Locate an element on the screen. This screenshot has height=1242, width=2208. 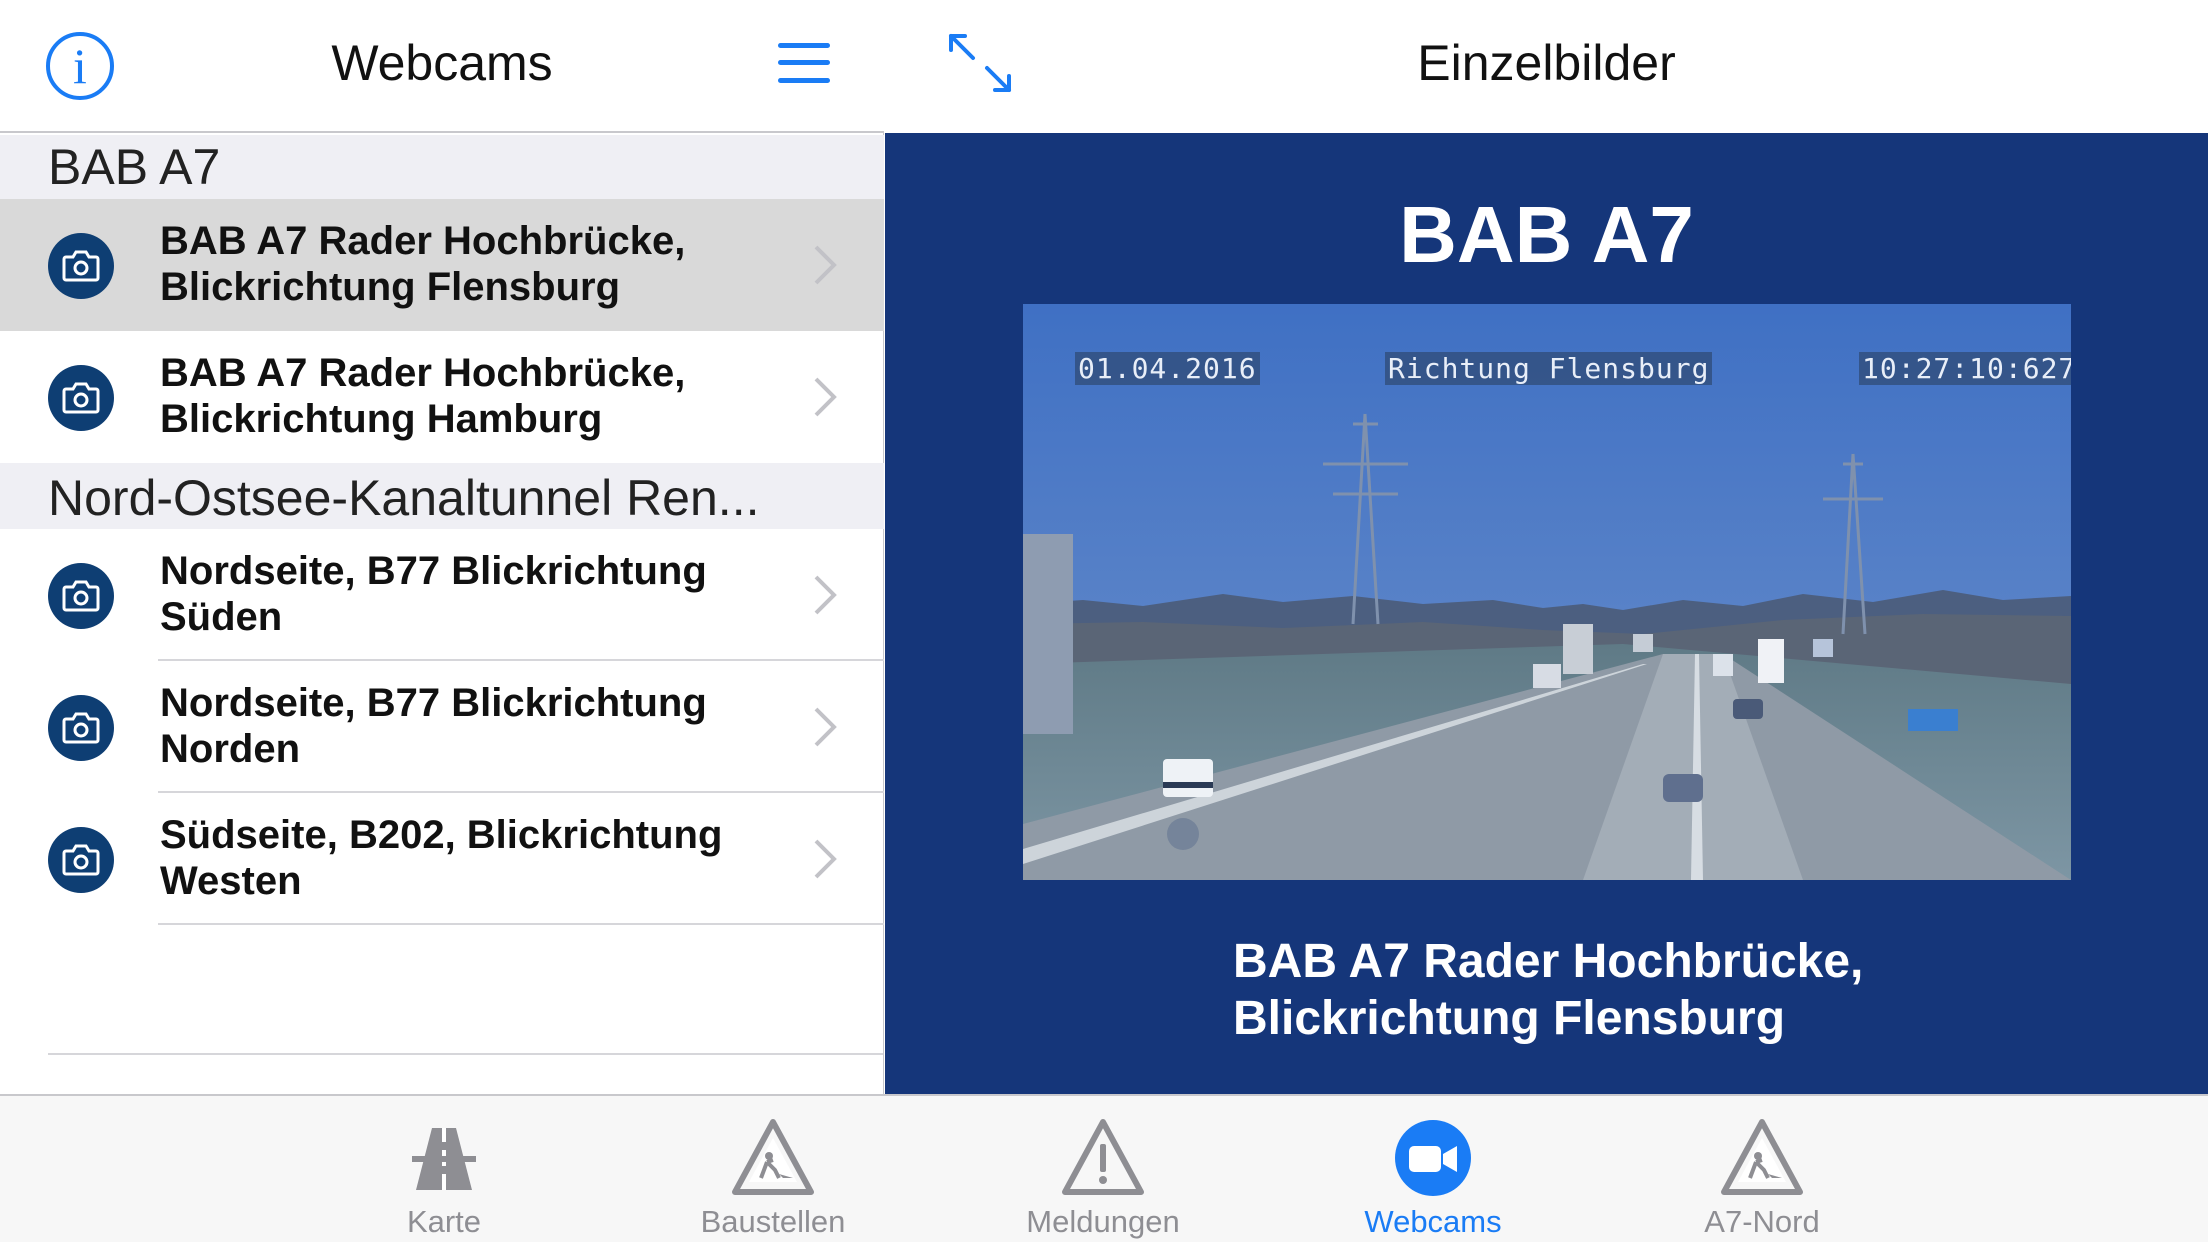
tab-label: Karte is located at coordinates (444, 1221).